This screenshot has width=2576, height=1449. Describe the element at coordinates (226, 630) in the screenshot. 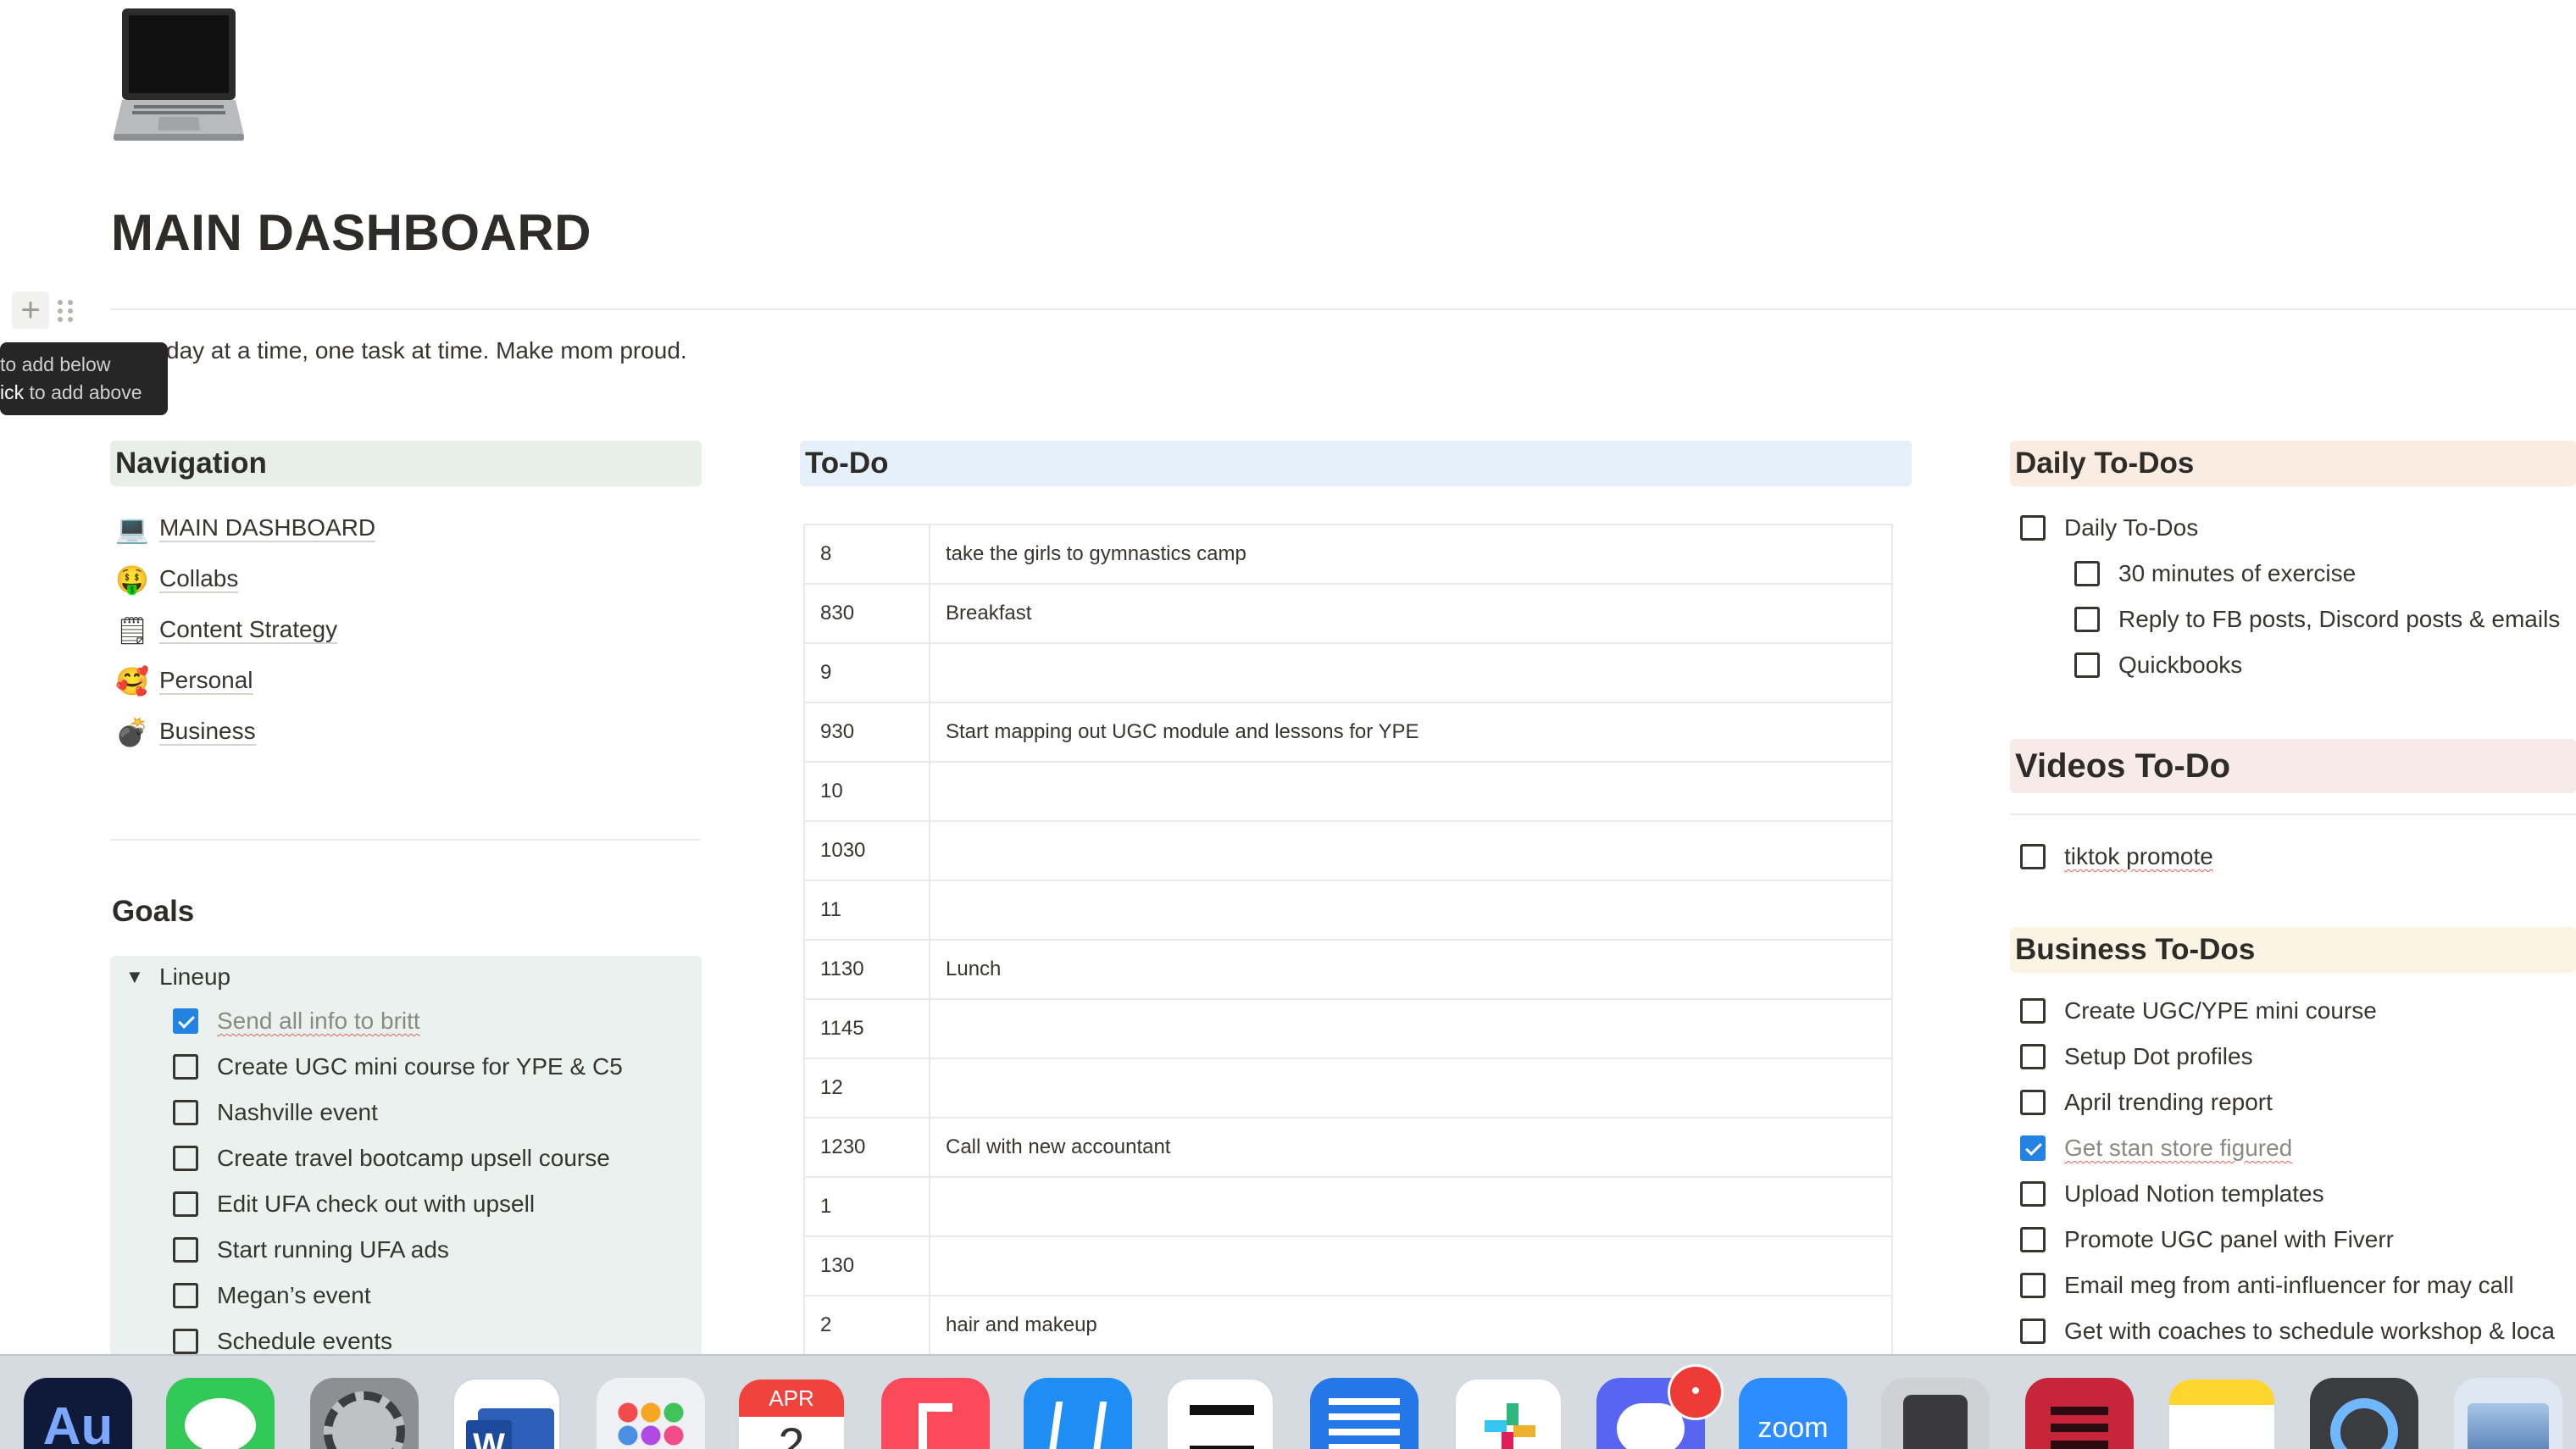

I see `nav-item-content-strategy: 🗒 Content Strategy` at that location.